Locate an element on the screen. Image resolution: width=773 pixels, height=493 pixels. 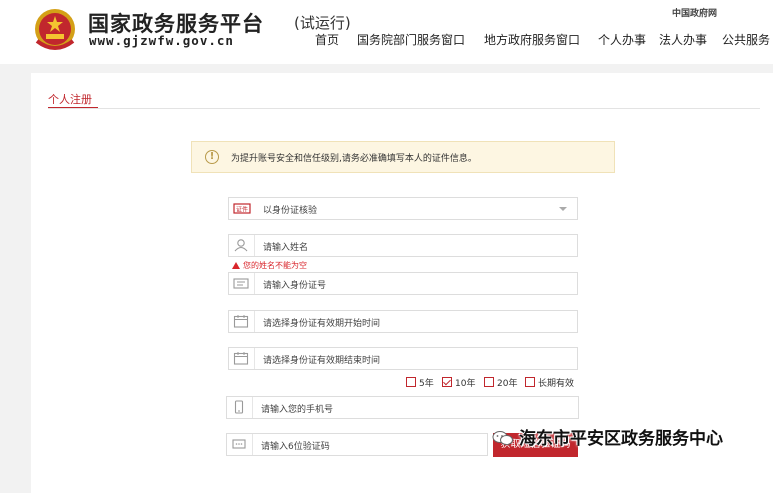
national-emblem-icon is located at coordinates (55, 29).